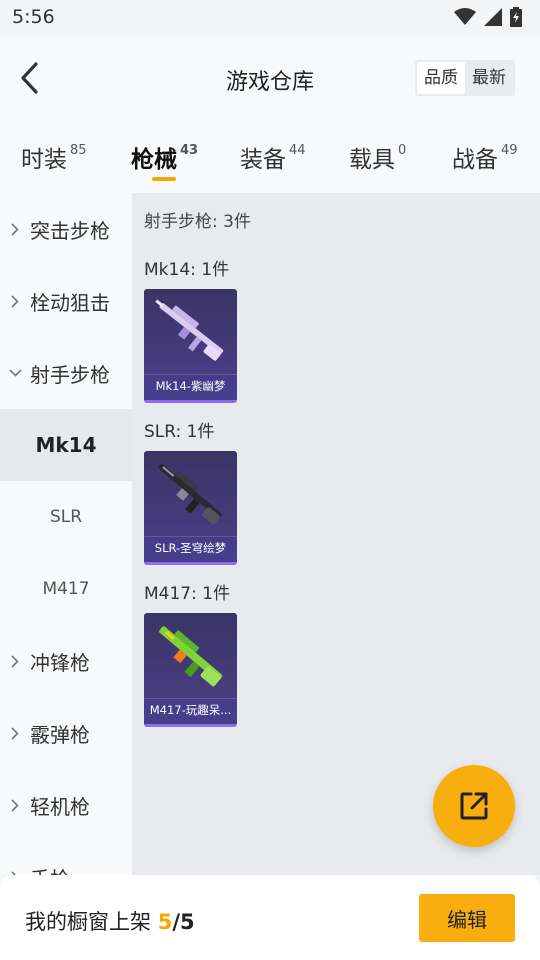 This screenshot has height=960, width=540. I want to click on tab-count: 49, so click(509, 151).